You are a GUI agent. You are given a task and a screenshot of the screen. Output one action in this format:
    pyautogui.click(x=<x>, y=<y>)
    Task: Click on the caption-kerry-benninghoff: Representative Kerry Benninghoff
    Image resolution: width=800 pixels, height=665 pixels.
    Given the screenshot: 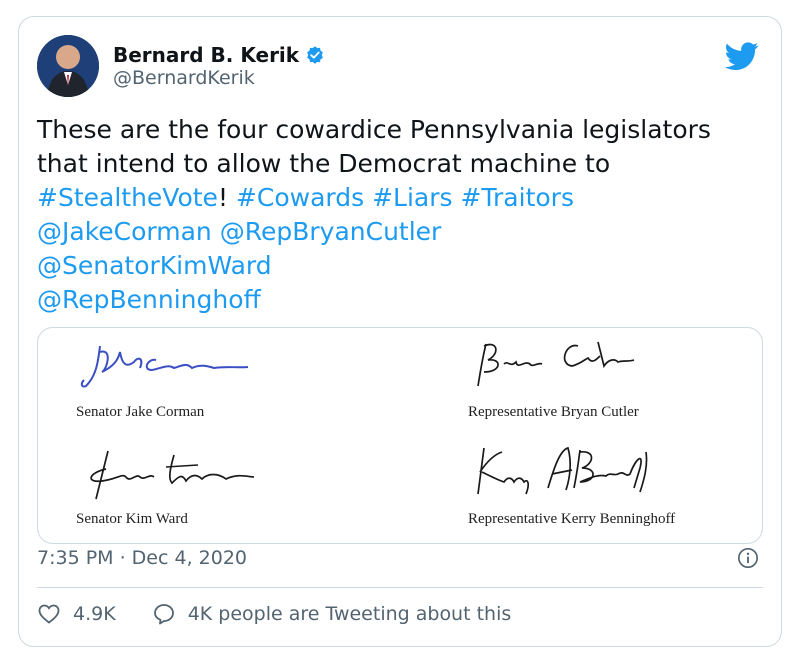 What is the action you would take?
    pyautogui.click(x=572, y=519)
    